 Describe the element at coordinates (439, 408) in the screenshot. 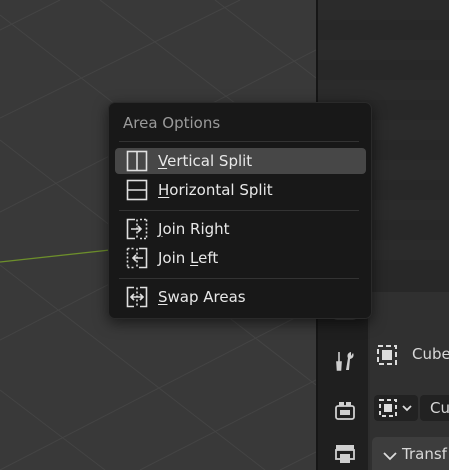

I see `data-name-text: Cu` at that location.